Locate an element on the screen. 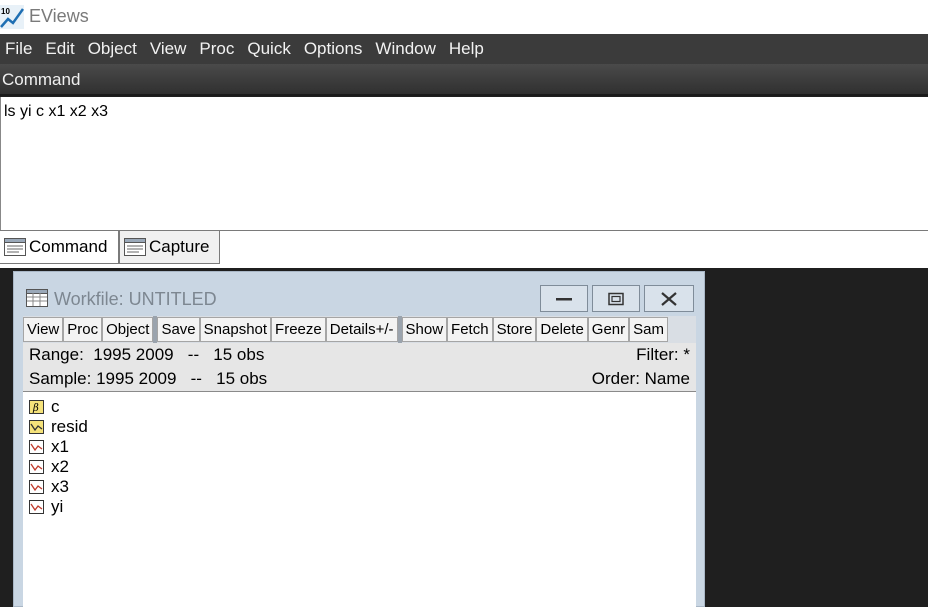 Image resolution: width=928 pixels, height=607 pixels. maximize-button is located at coordinates (616, 298).